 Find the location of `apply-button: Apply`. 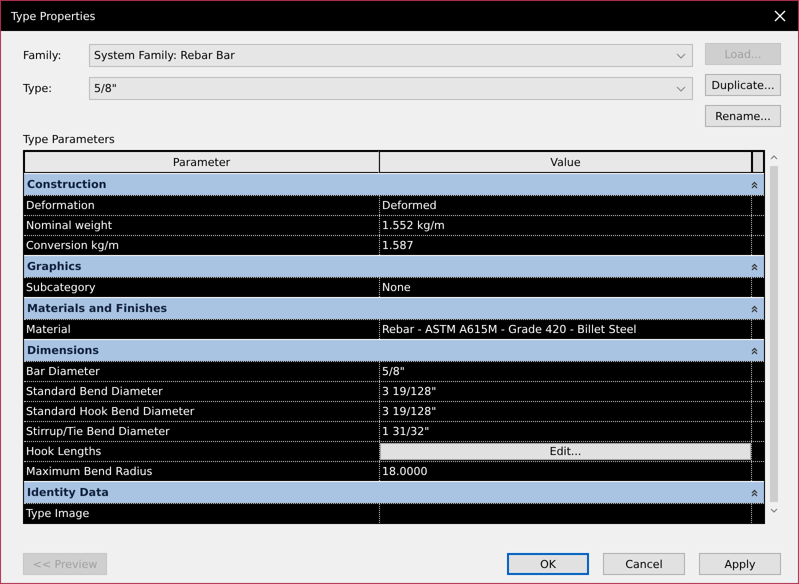

apply-button: Apply is located at coordinates (740, 564).